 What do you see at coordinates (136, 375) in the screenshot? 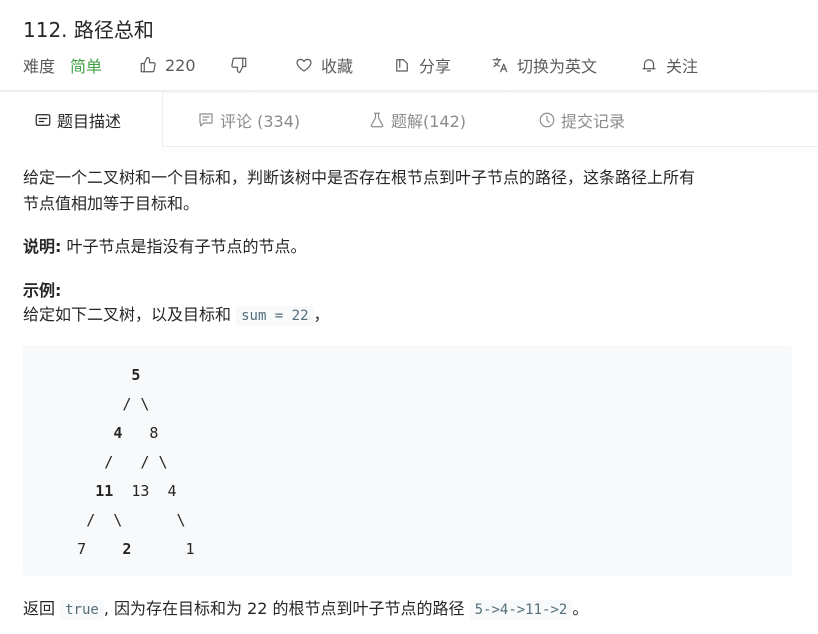
I see `tree-line: 5` at bounding box center [136, 375].